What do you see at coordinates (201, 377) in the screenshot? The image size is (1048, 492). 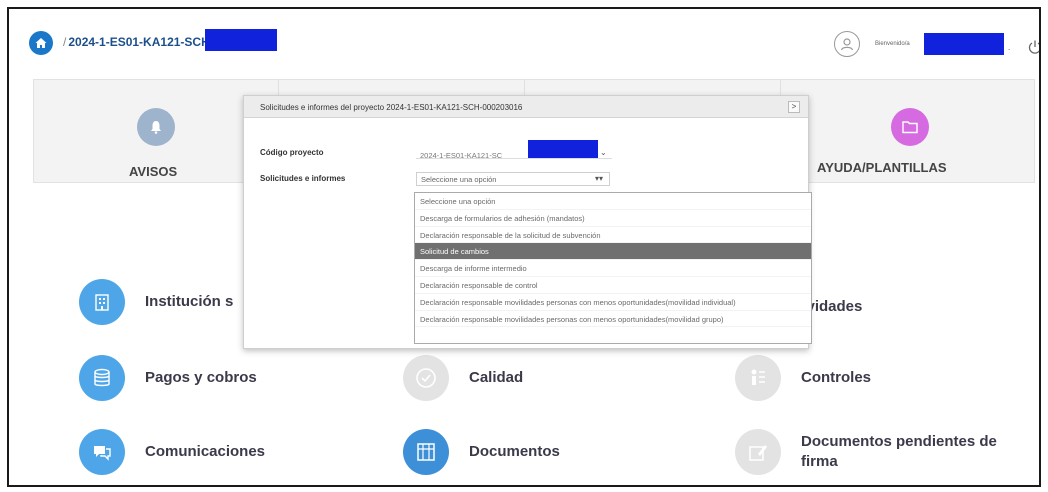 I see `menu-pagos-label: Pagos y cobros` at bounding box center [201, 377].